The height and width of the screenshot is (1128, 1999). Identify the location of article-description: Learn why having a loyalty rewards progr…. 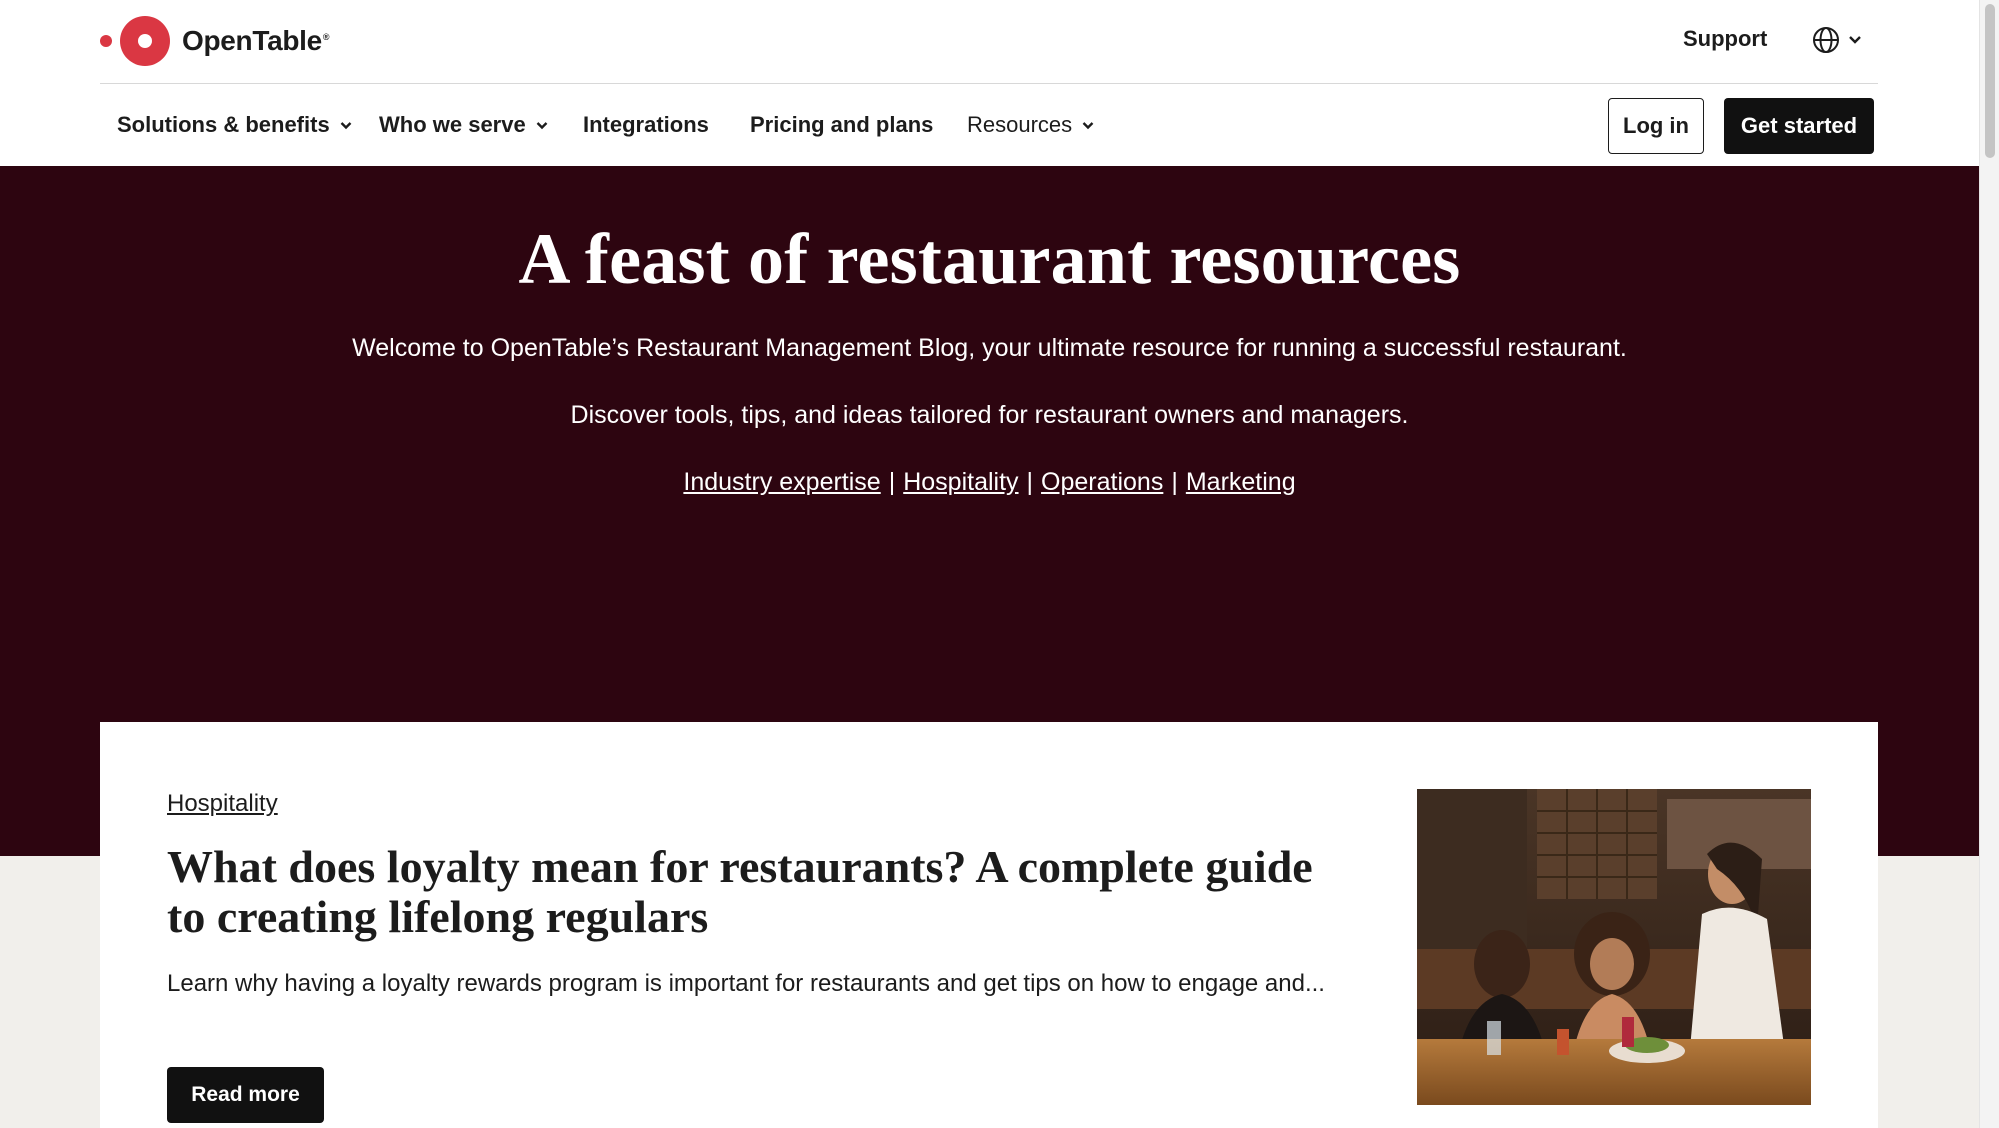
(746, 983).